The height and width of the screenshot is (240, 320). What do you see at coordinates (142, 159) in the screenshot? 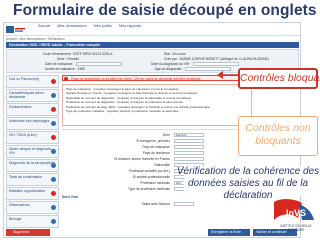
I see `field-label: Si résidant, année d'arrivée en France` at bounding box center [142, 159].